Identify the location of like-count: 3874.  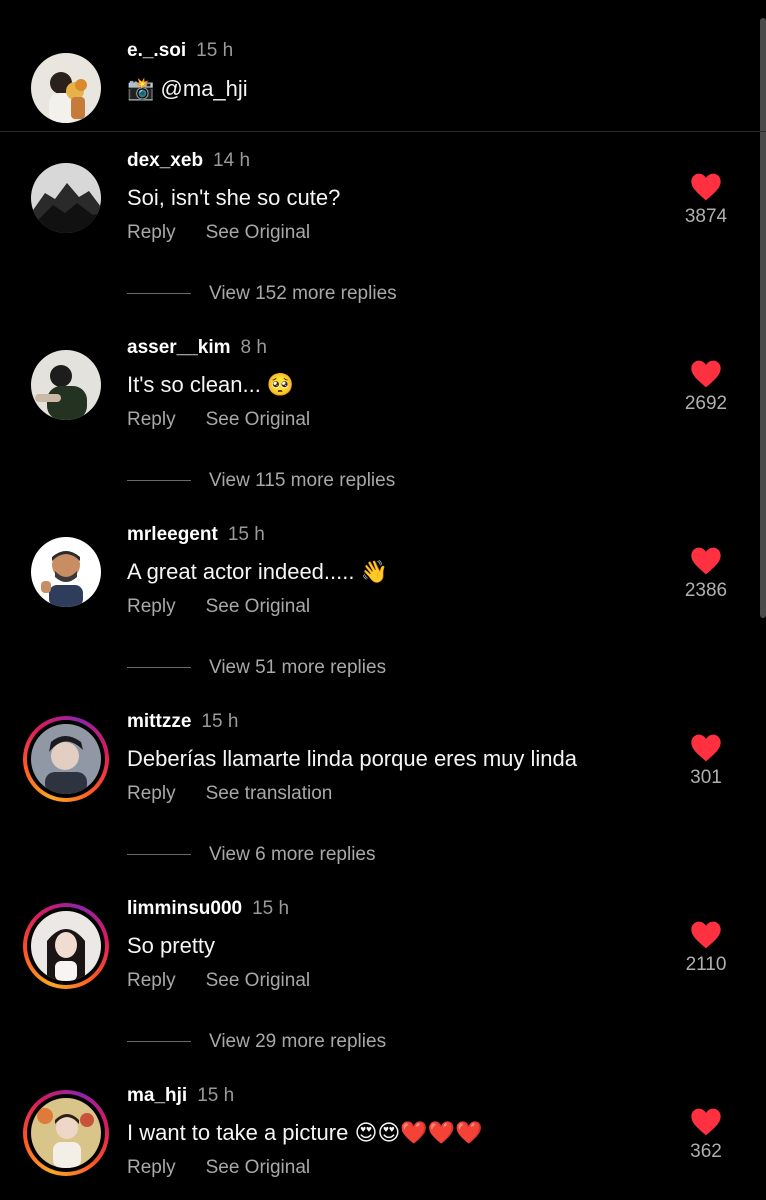
(706, 216).